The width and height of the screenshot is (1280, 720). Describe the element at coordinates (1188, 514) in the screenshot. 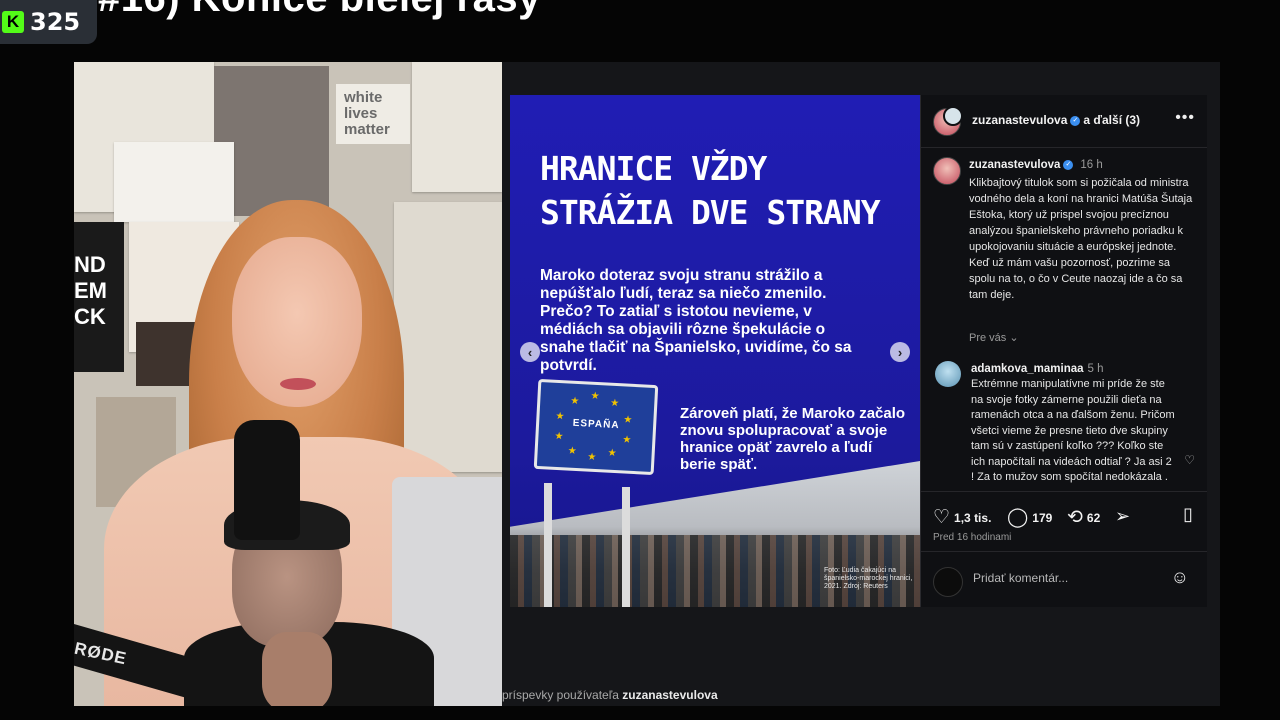

I see `bookmark-icon: ▯` at that location.